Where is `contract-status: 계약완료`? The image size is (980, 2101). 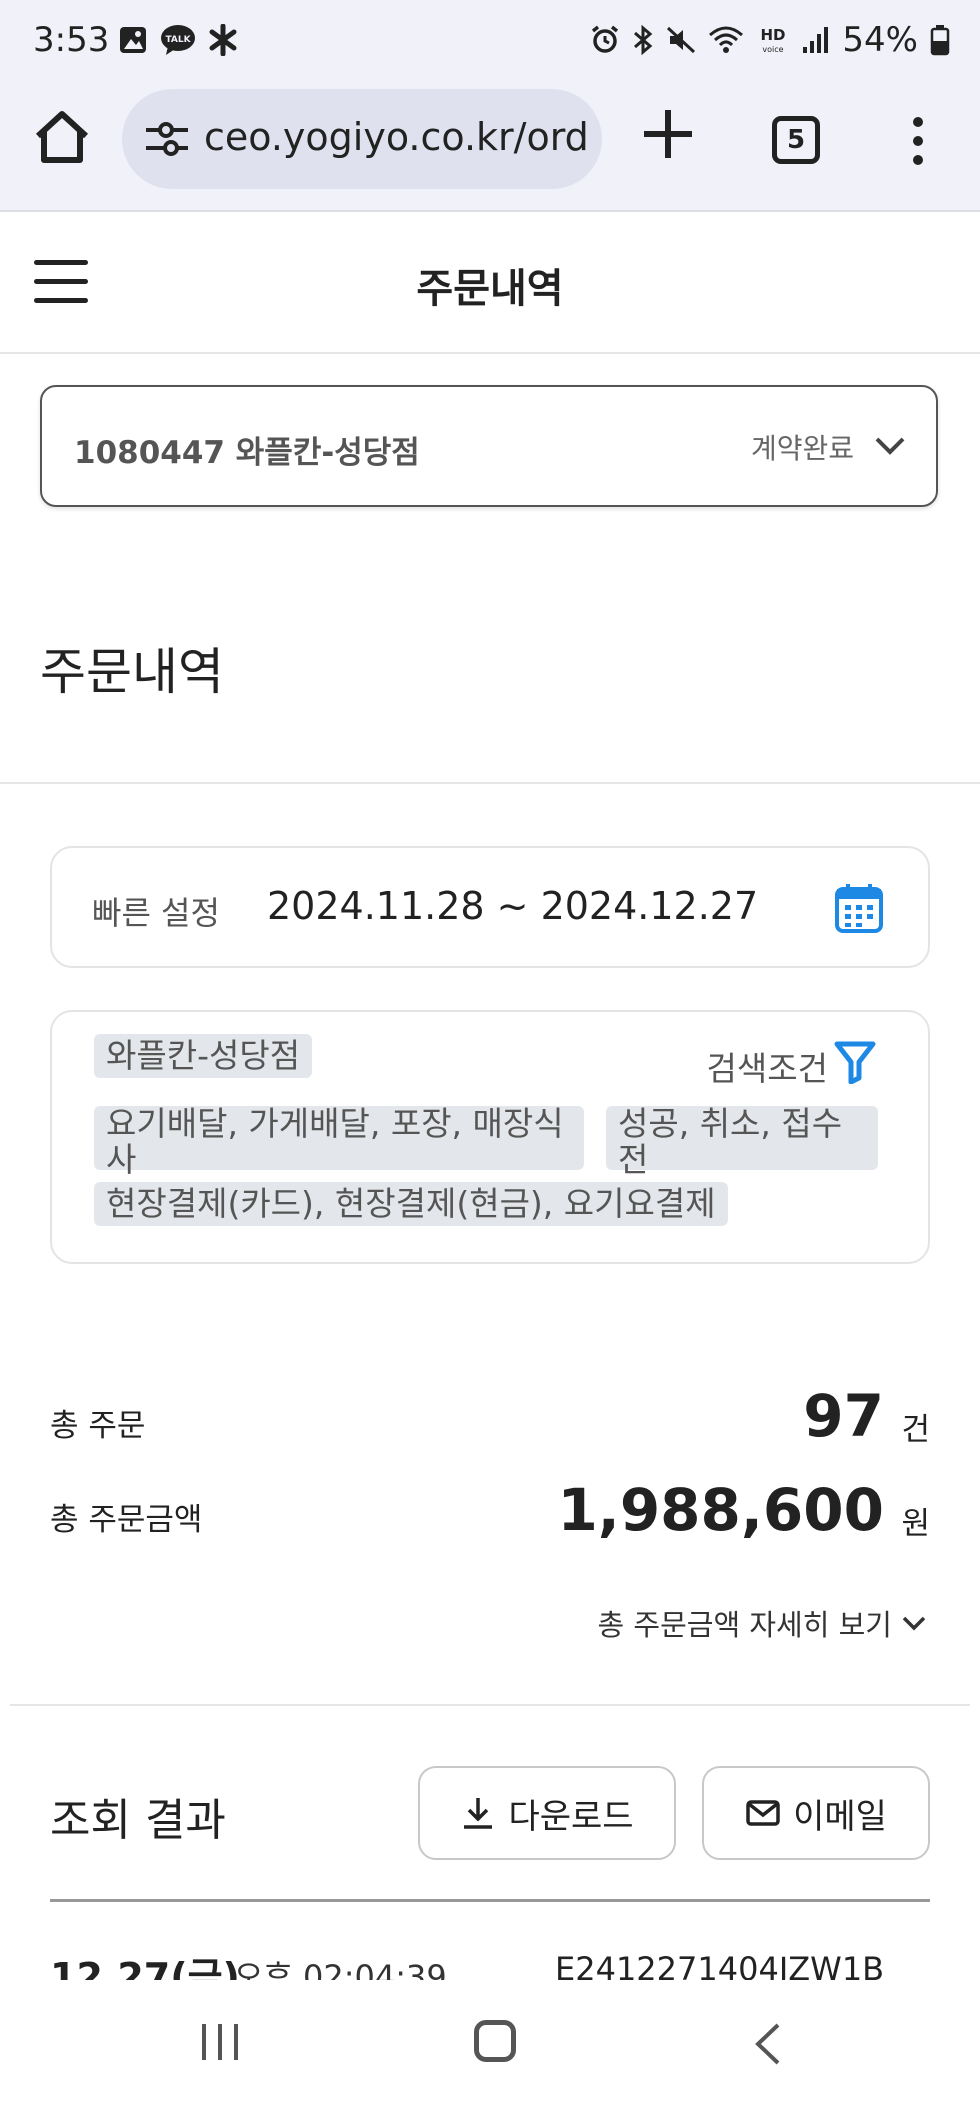 contract-status: 계약완료 is located at coordinates (802, 448).